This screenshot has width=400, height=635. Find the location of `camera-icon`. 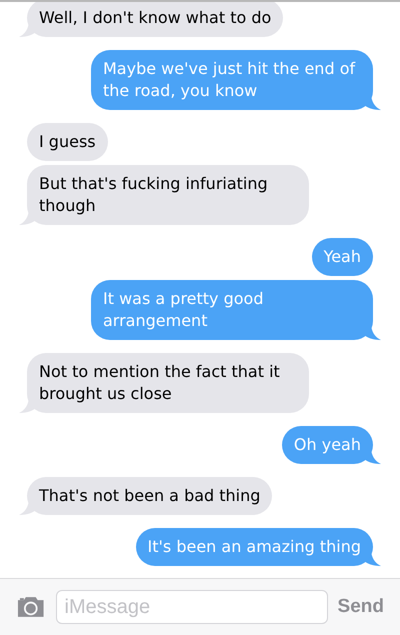

camera-icon is located at coordinates (31, 607).